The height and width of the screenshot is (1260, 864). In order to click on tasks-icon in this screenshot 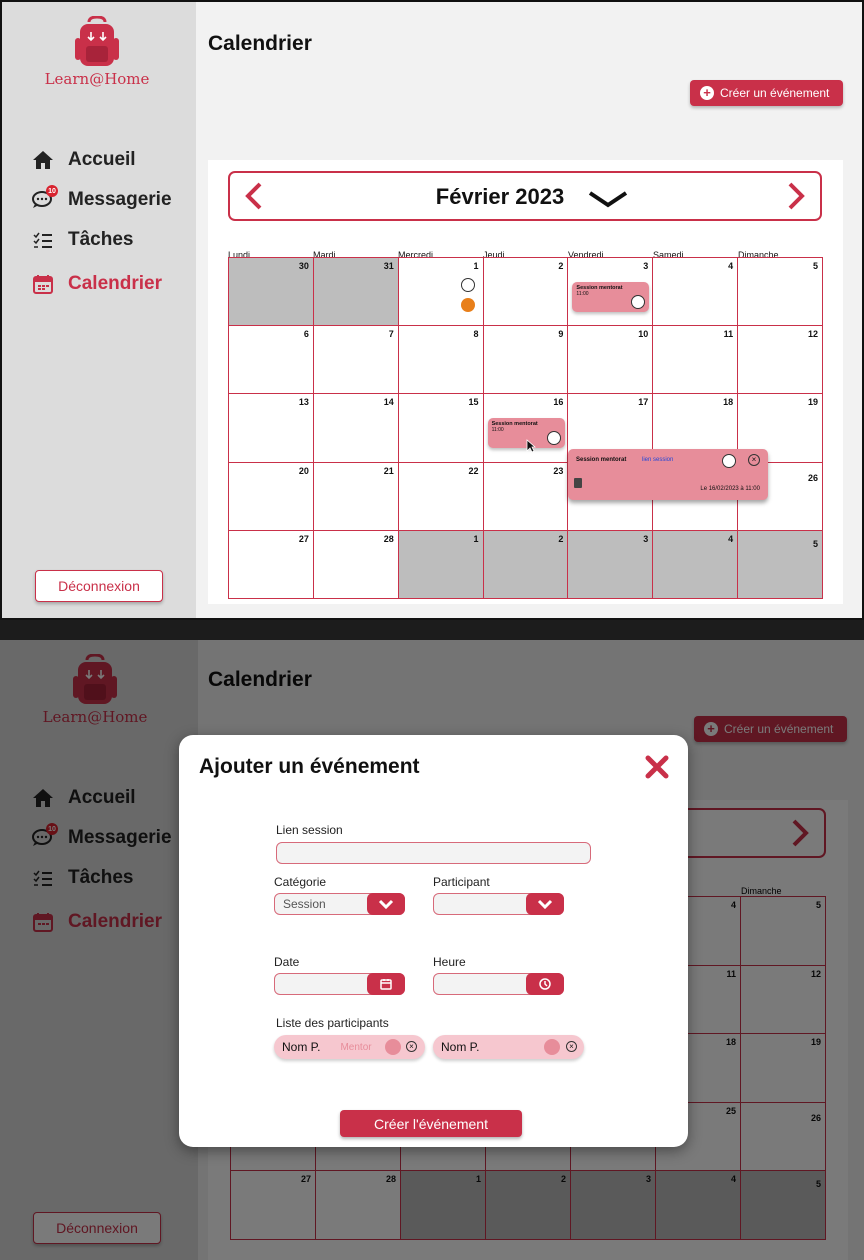, I will do `click(43, 240)`.